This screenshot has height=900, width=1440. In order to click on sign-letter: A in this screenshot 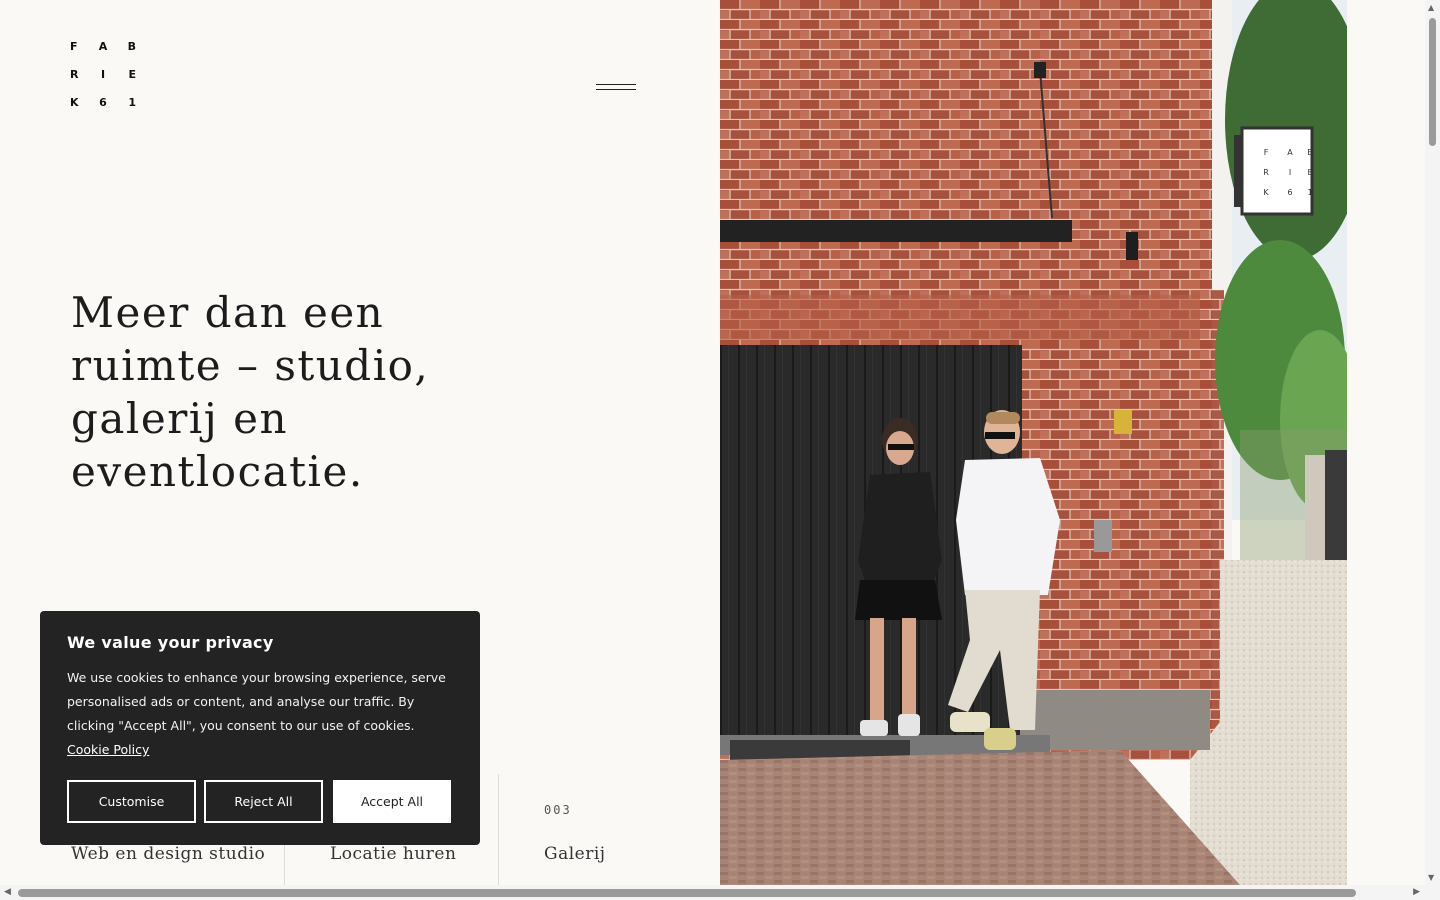, I will do `click(1290, 152)`.